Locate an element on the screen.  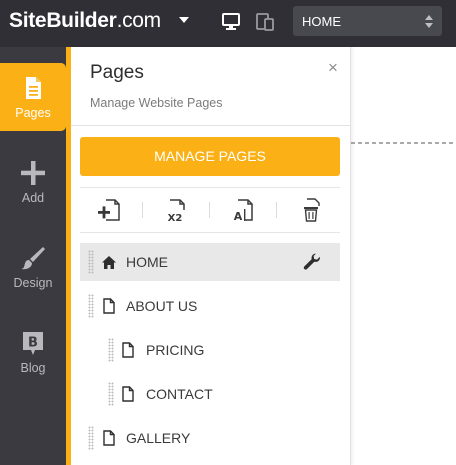
sidebar-item-label: Blog is located at coordinates (33, 368).